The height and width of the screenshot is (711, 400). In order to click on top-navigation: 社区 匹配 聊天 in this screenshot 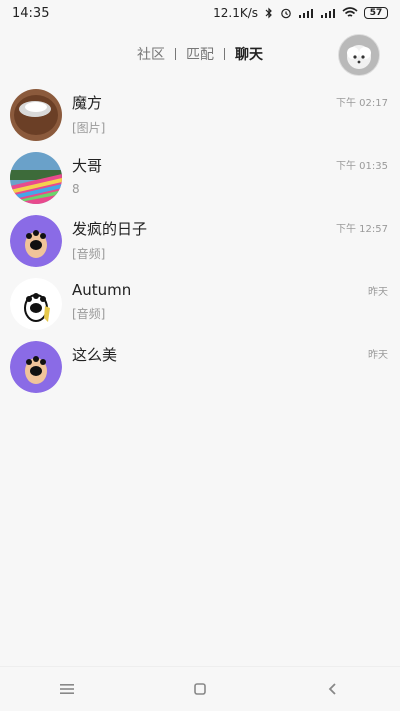, I will do `click(200, 55)`.